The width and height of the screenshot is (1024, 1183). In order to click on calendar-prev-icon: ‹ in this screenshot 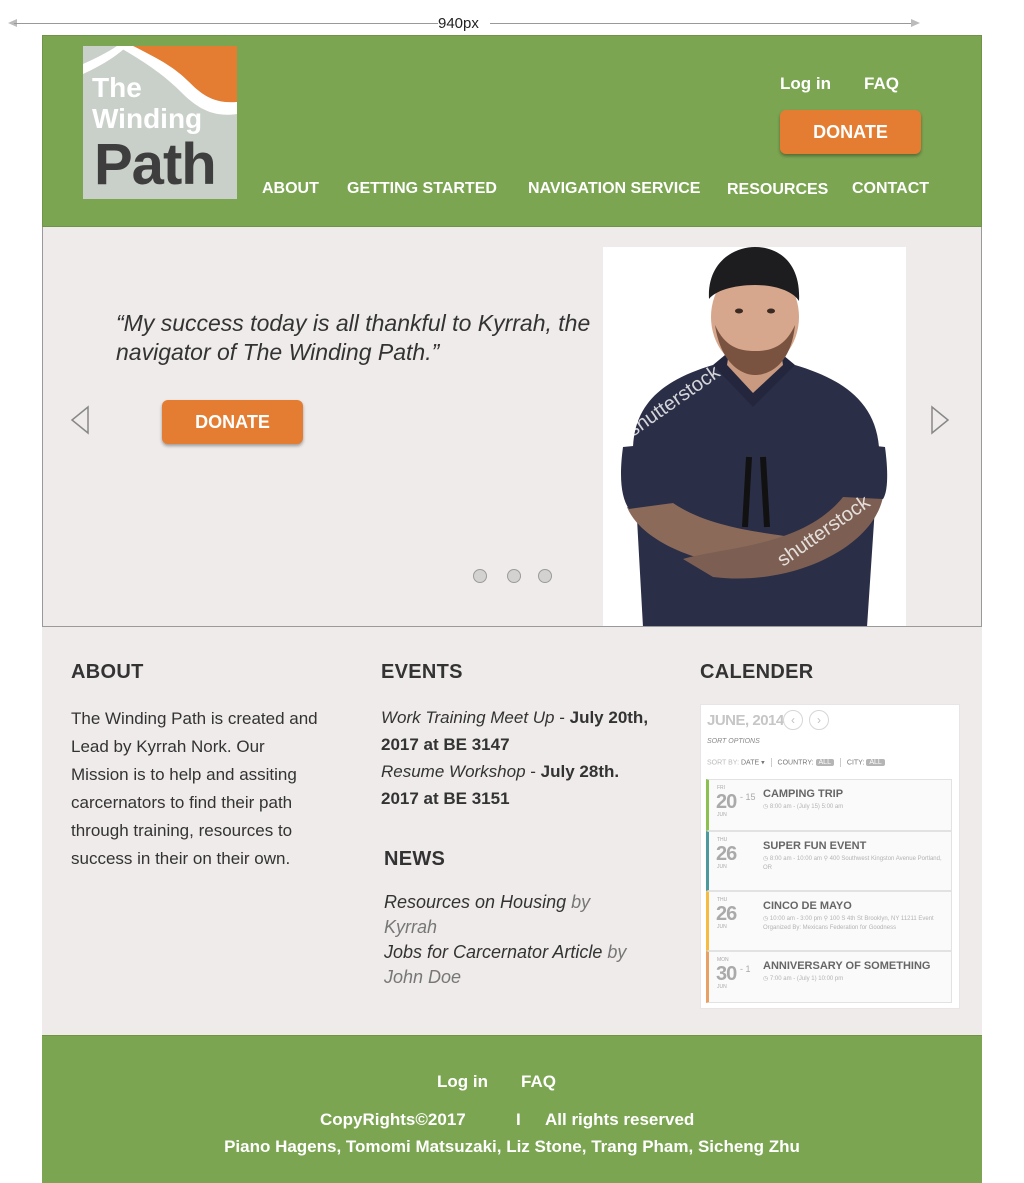, I will do `click(793, 720)`.